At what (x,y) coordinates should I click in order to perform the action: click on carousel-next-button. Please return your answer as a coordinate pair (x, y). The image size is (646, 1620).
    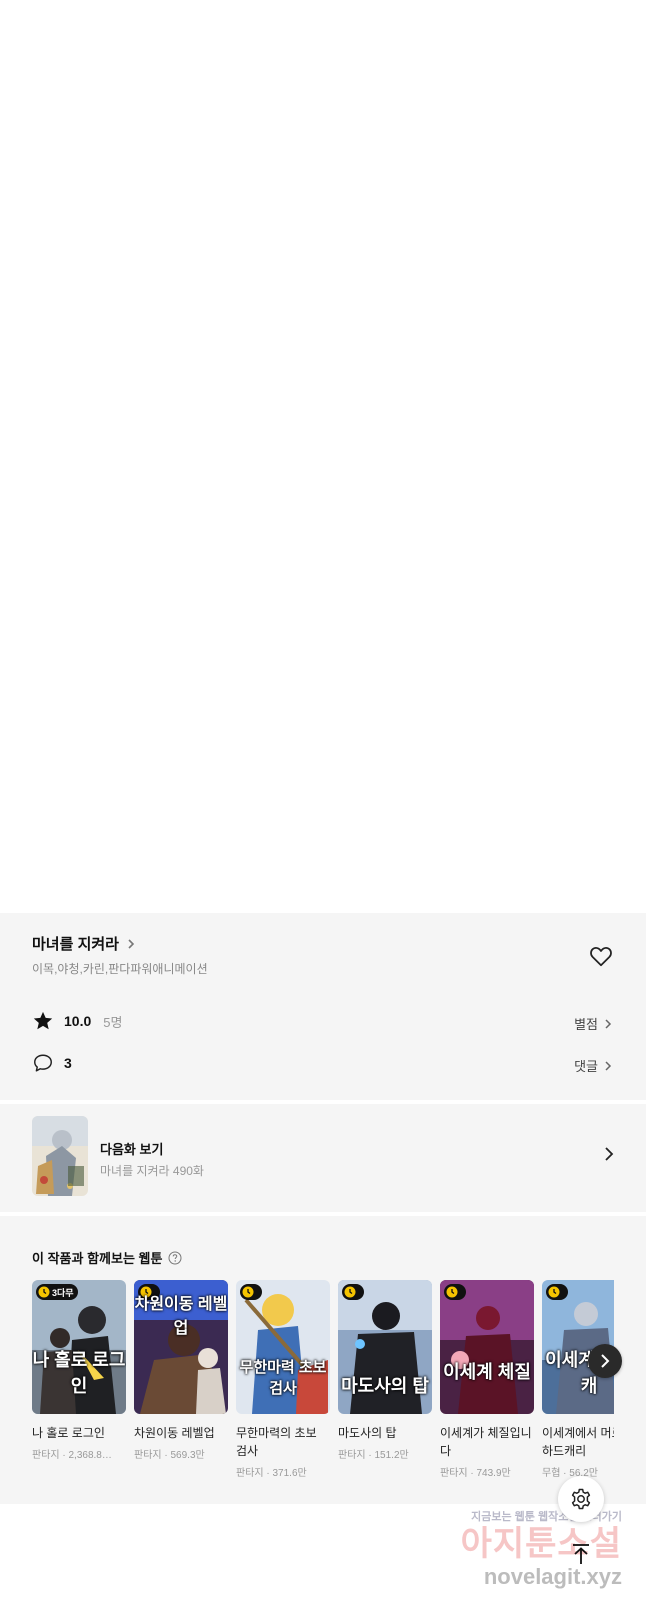
    Looking at the image, I should click on (605, 1361).